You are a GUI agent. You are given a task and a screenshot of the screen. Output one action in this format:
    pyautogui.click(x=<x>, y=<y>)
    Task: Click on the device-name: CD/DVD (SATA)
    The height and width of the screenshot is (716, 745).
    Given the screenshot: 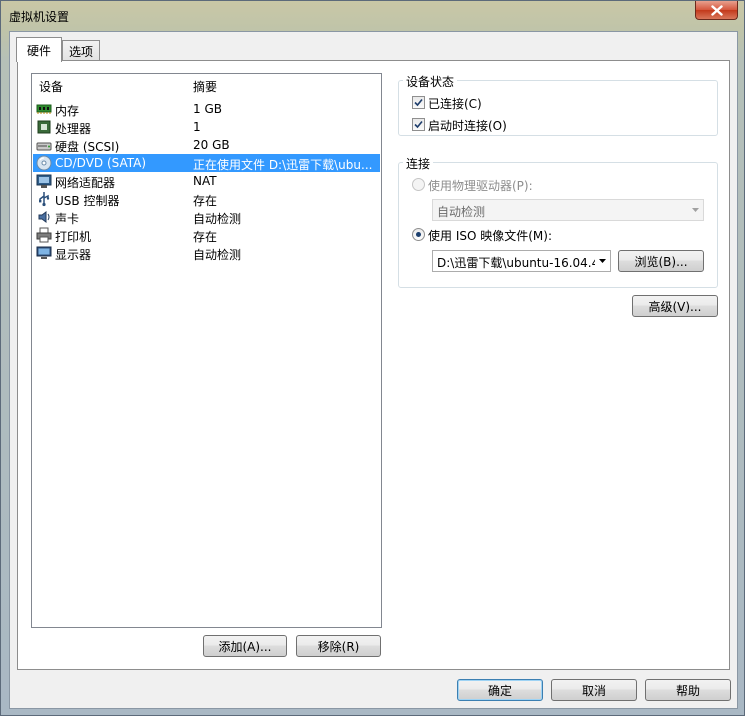 What is the action you would take?
    pyautogui.click(x=101, y=163)
    